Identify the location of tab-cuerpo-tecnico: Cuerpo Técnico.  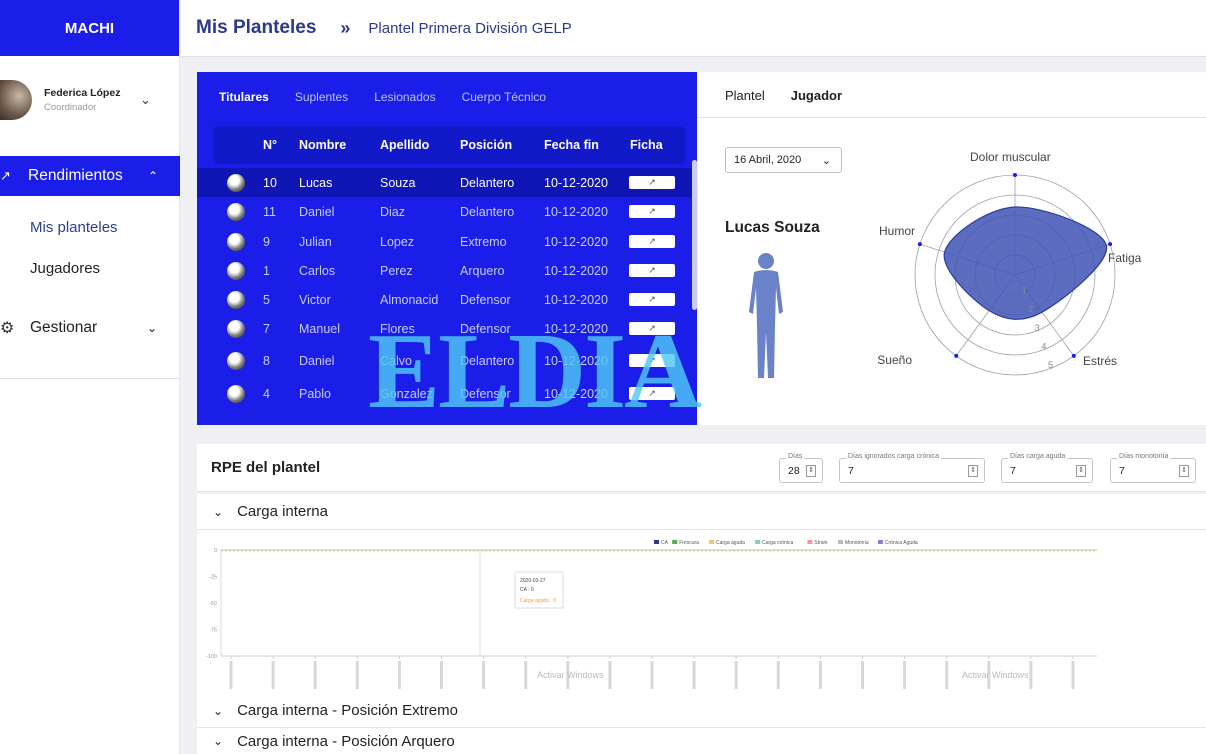
(504, 97).